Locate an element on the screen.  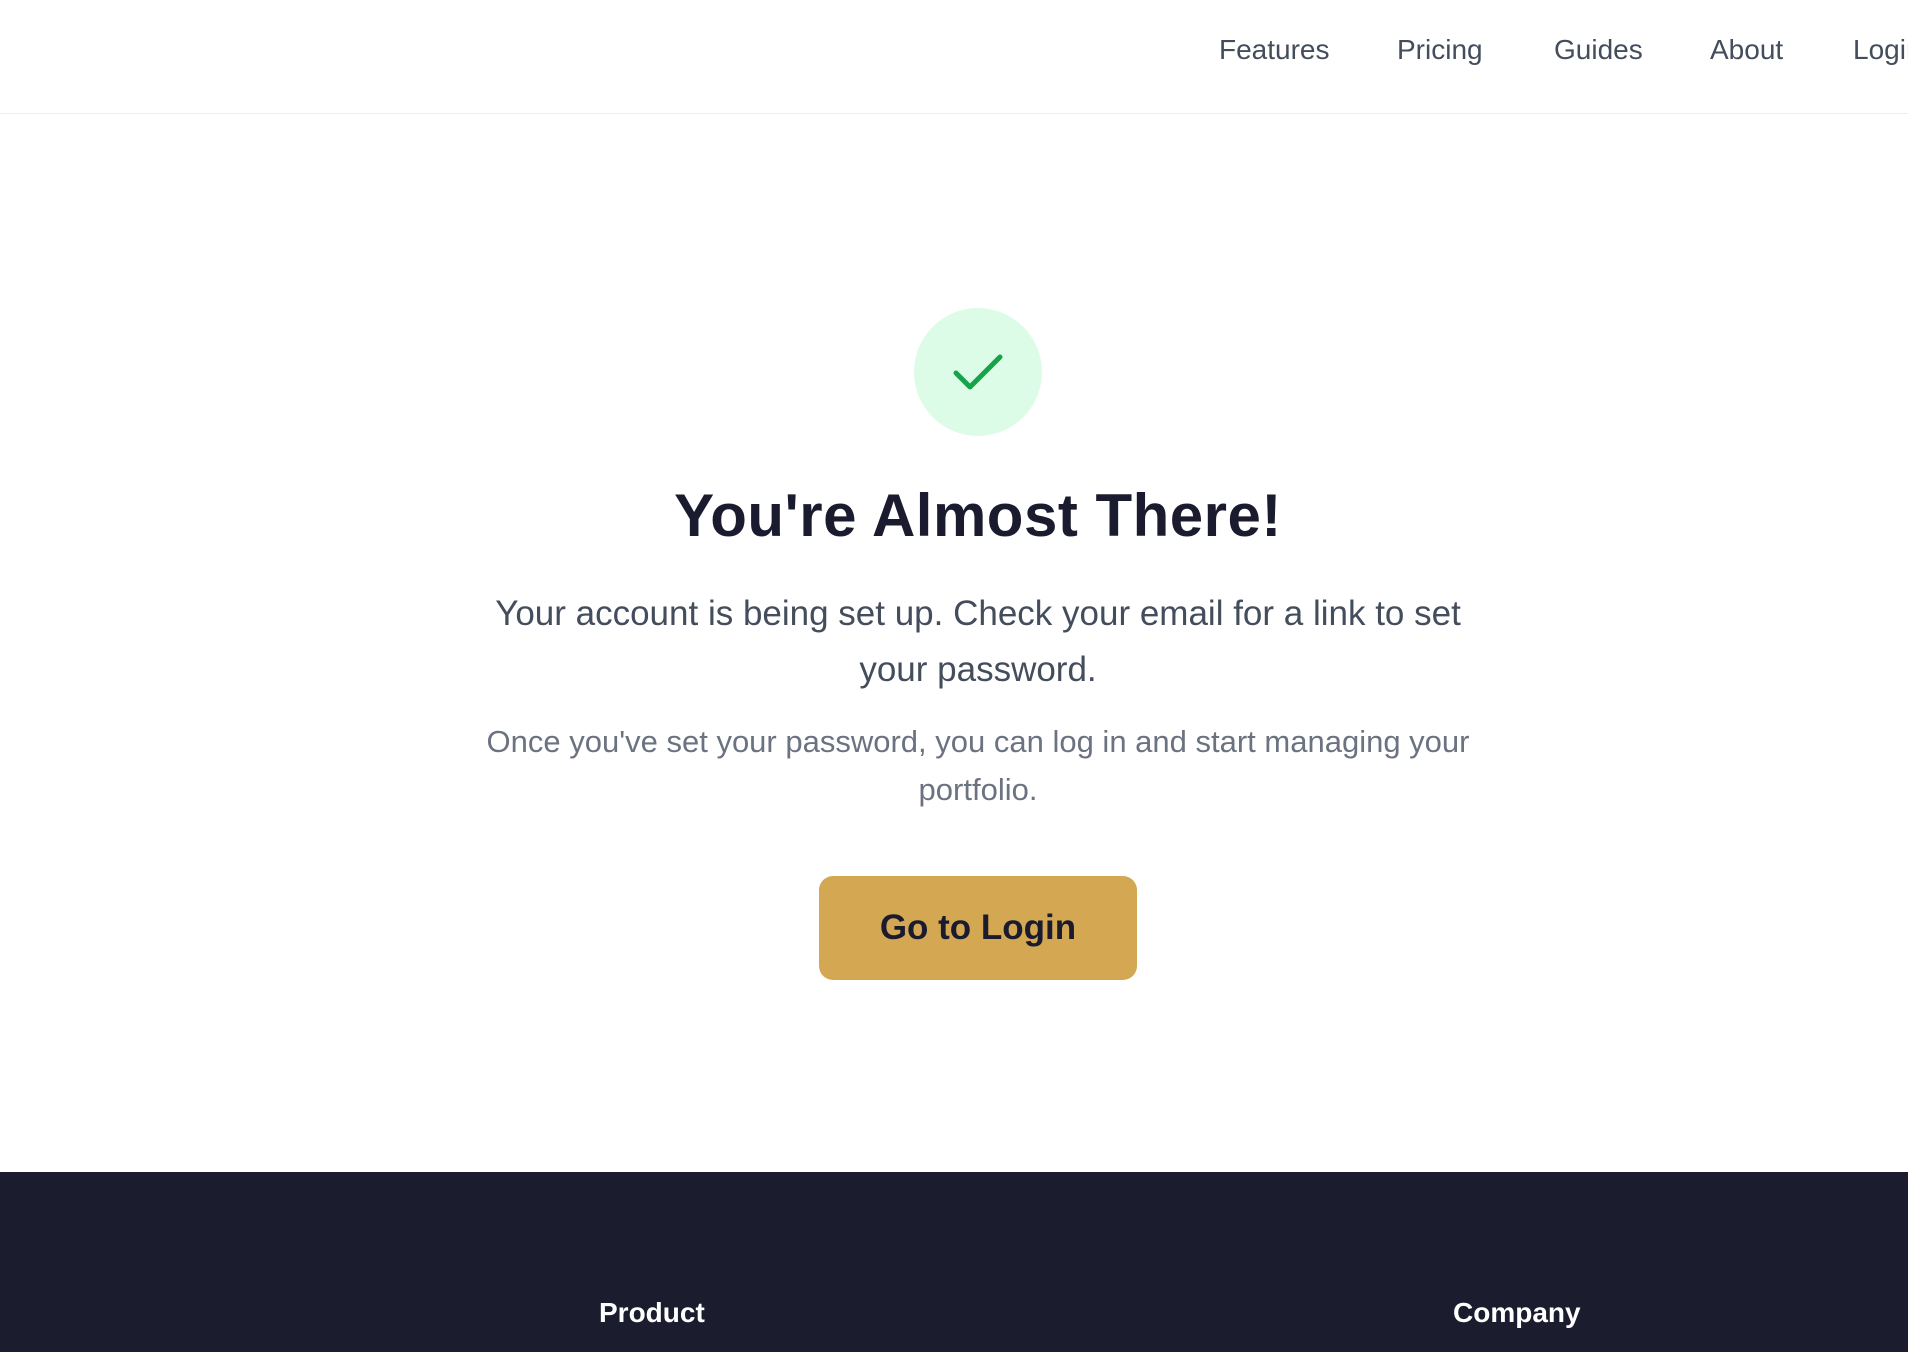
go-to-login-button: Go to Login is located at coordinates (978, 928).